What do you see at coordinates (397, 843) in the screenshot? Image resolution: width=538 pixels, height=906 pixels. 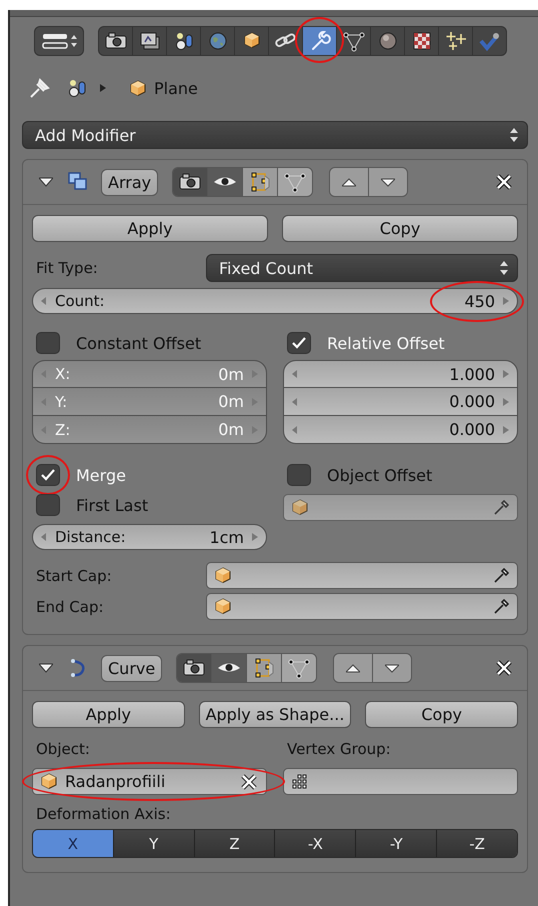 I see `axis-option: -Y` at bounding box center [397, 843].